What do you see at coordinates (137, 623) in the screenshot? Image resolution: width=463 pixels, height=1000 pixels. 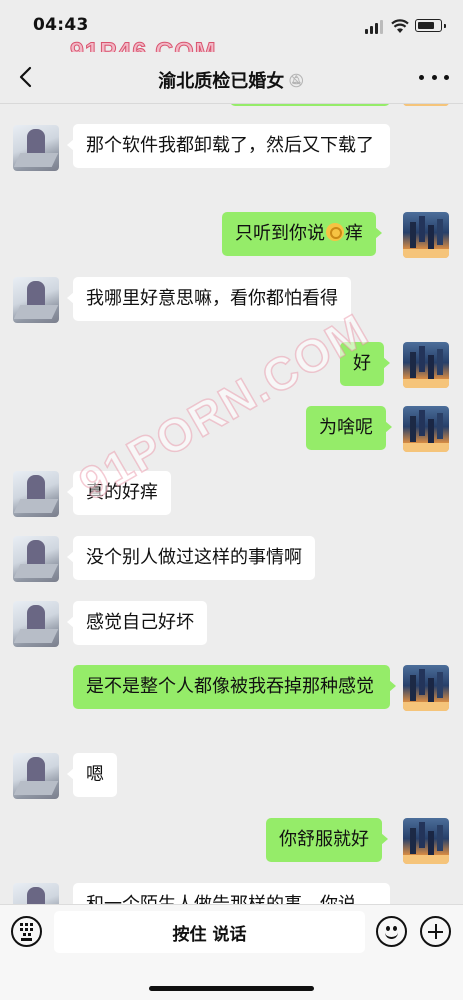 I see `message-bubble: 感觉自己好坏` at bounding box center [137, 623].